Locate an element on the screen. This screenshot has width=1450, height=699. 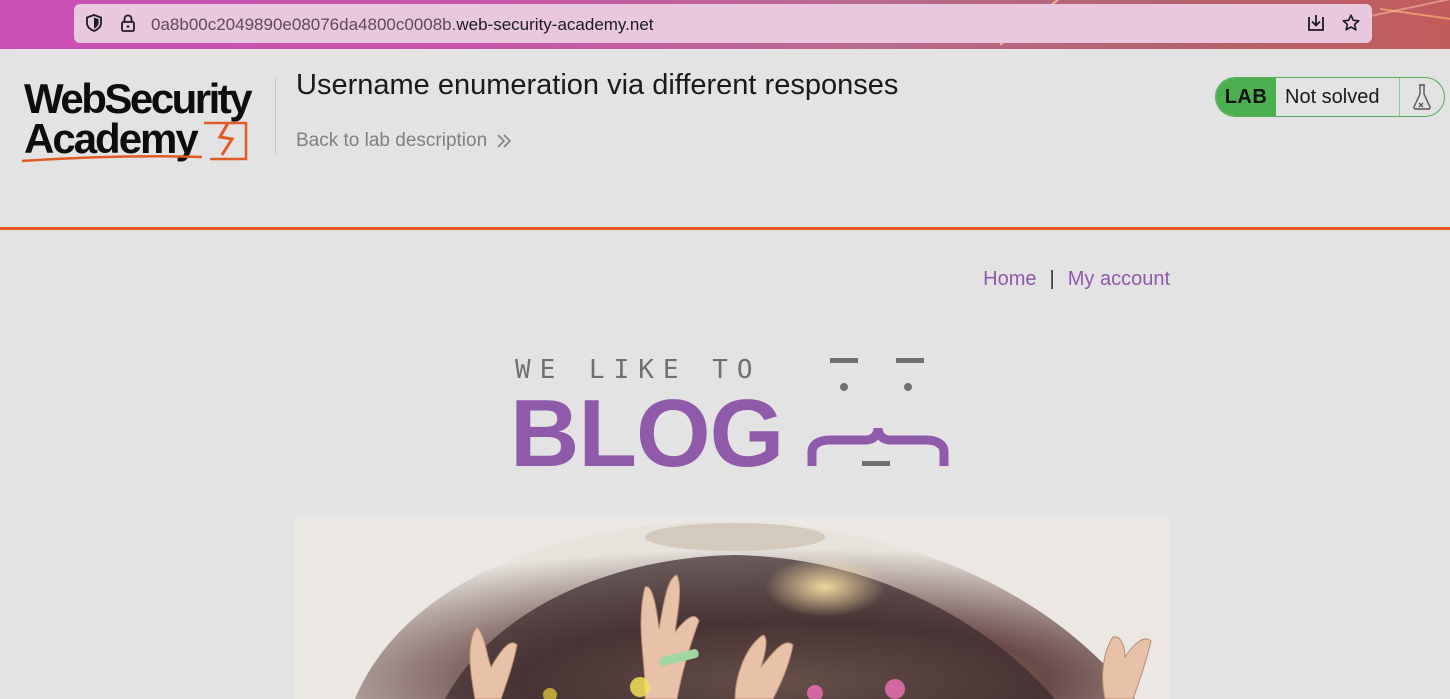
double-chevron-right-icon is located at coordinates (504, 141).